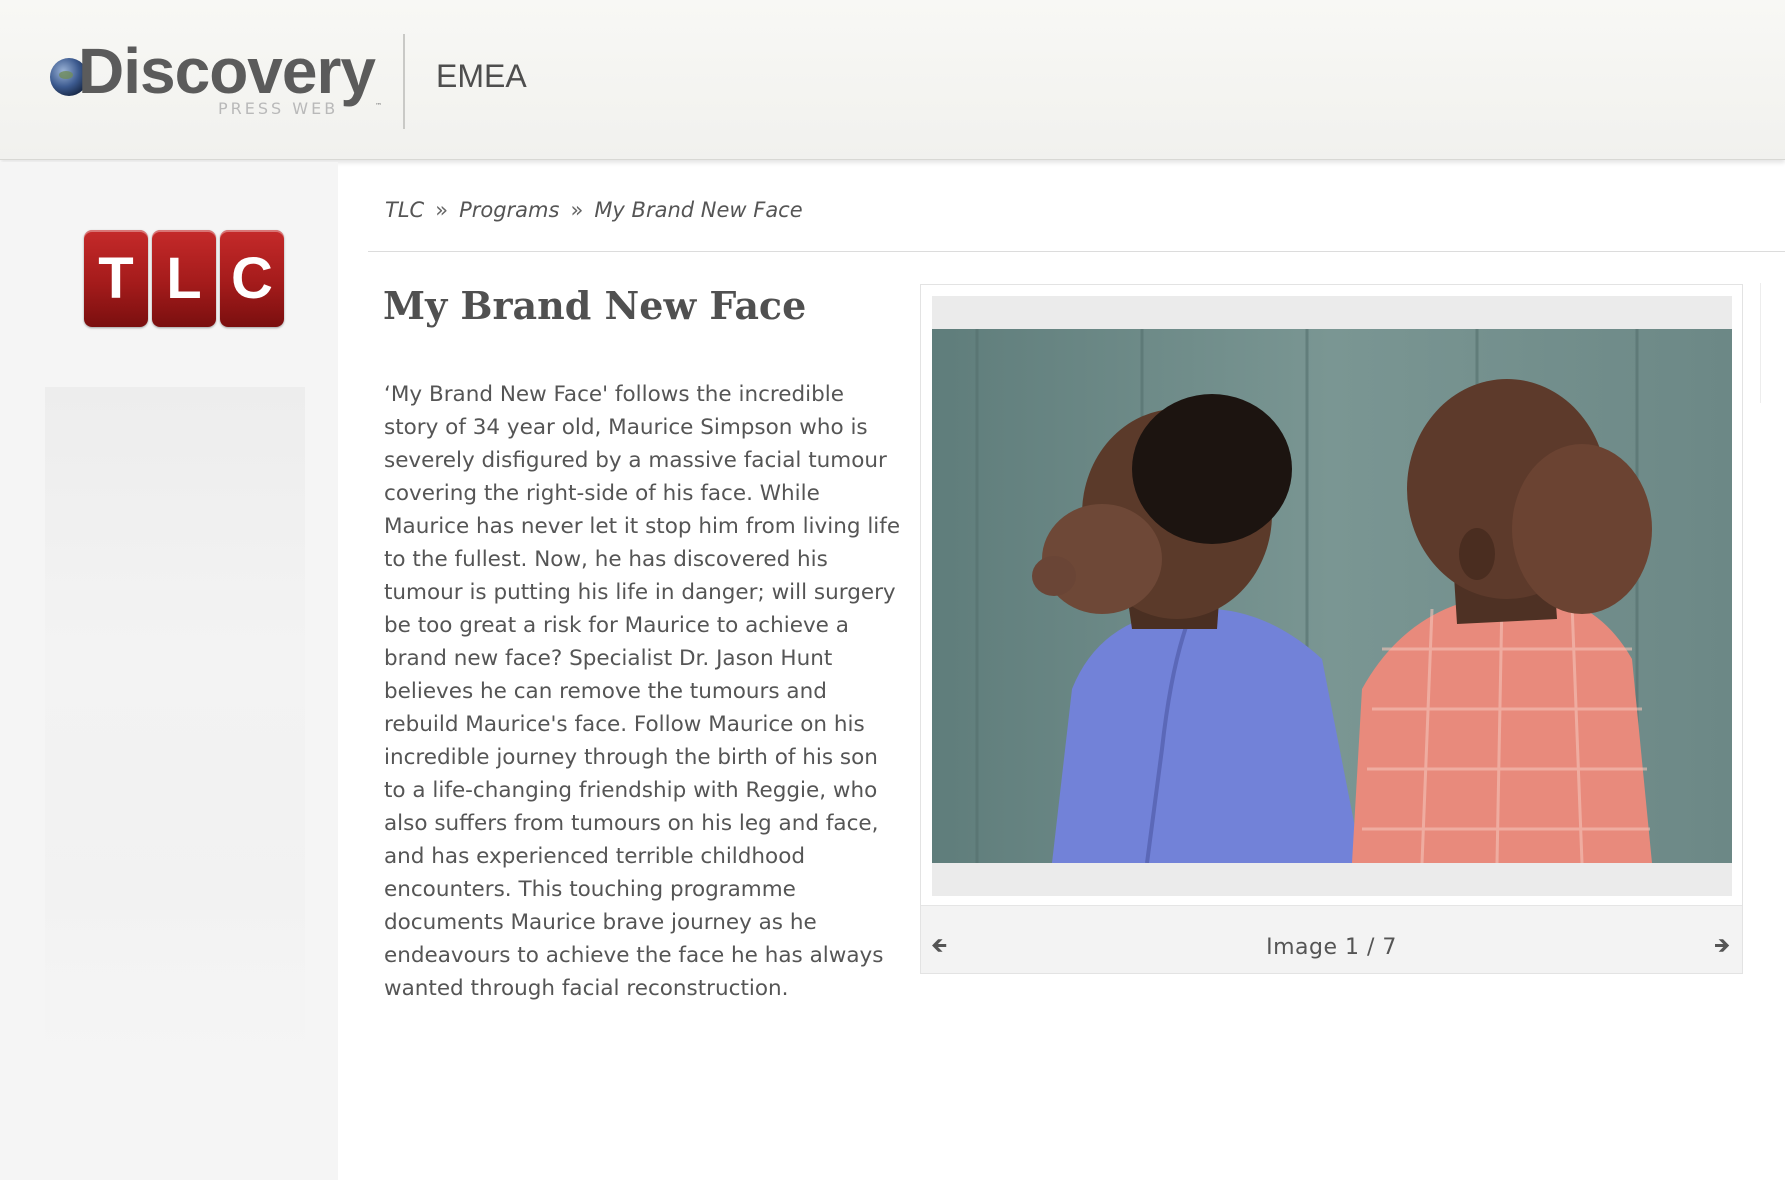  What do you see at coordinates (278, 108) in the screenshot?
I see `logo-subtext: PRESS WEB` at bounding box center [278, 108].